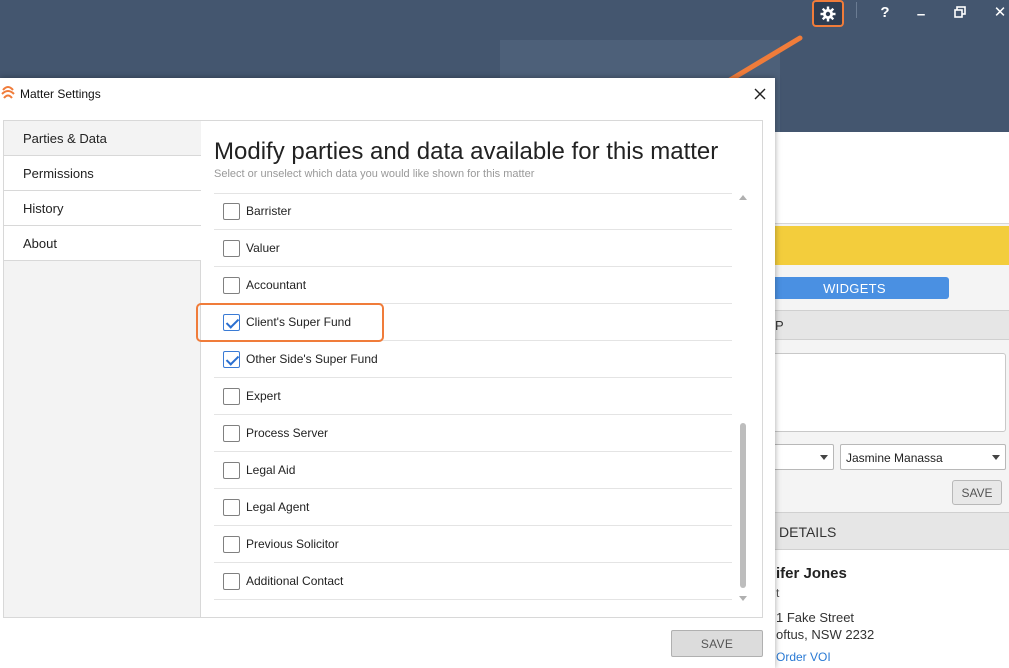  I want to click on sidebar-item-parties-data: Parties & Data, so click(102, 138).